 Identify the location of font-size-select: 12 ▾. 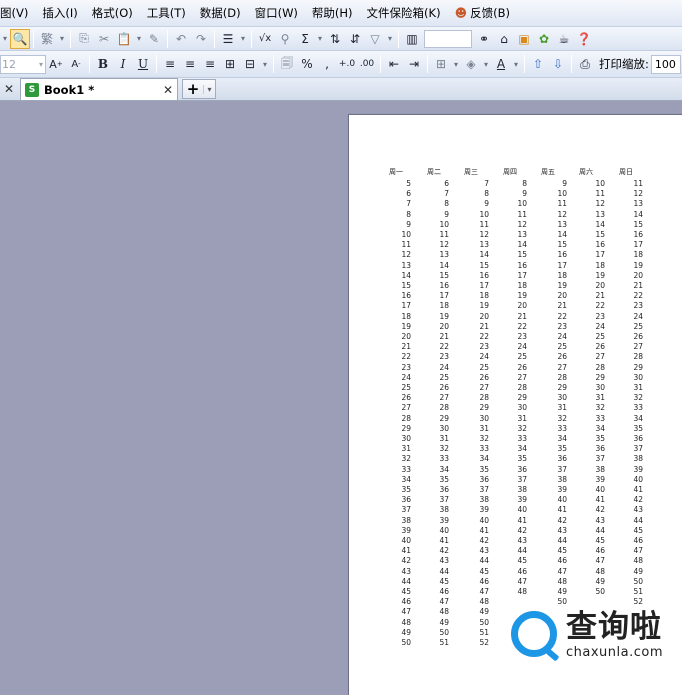
(23, 64).